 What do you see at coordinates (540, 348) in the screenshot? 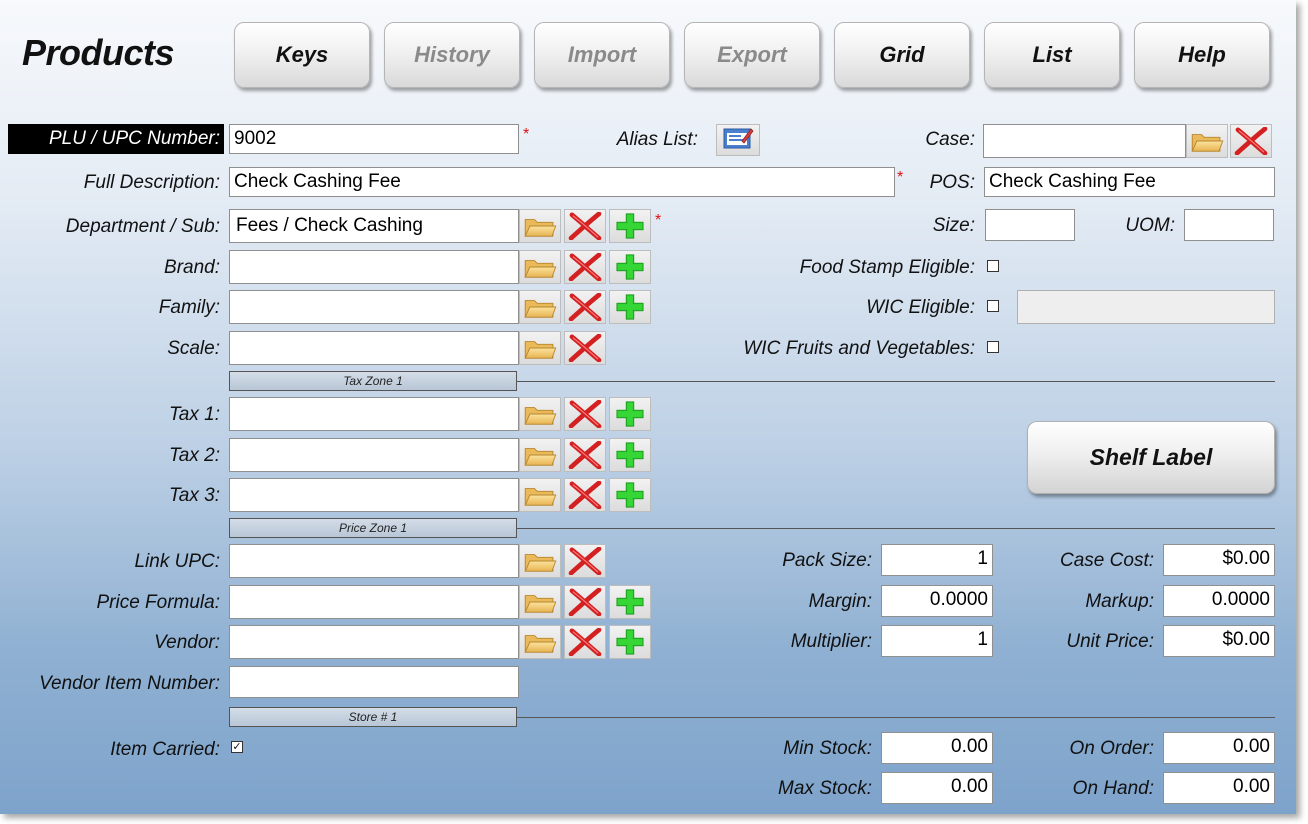
I see `scale-browse-button` at bounding box center [540, 348].